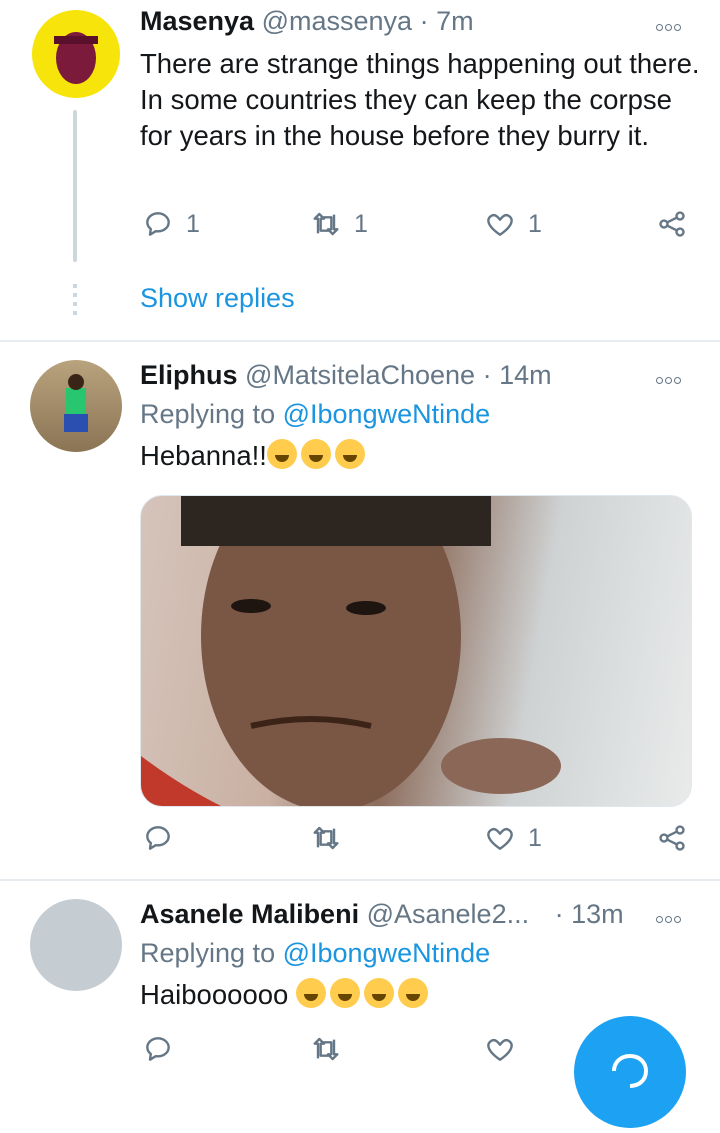 The image size is (720, 1133). I want to click on tweet-text-content: Hebanna!!, so click(203, 455).